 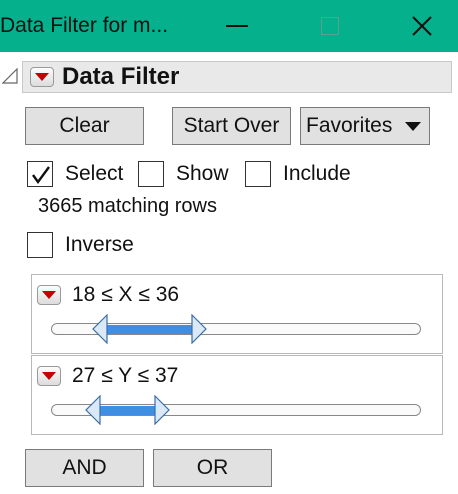 I want to click on or-button: OR, so click(x=212, y=468).